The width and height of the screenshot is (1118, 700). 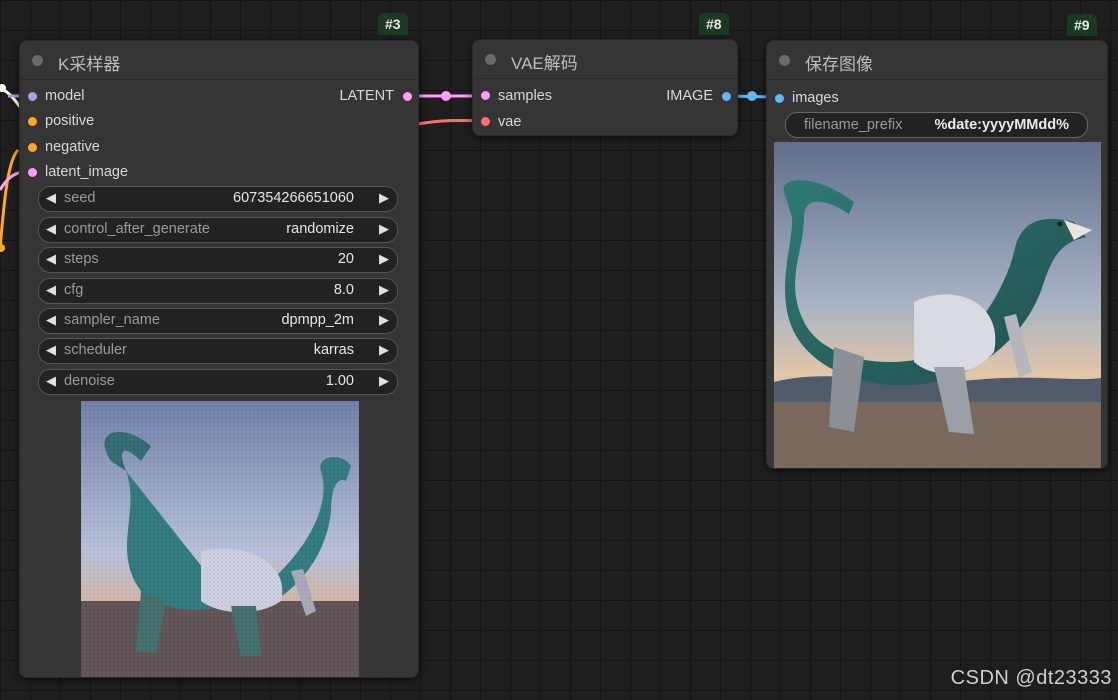 I want to click on latent-preview-image, so click(x=220, y=539).